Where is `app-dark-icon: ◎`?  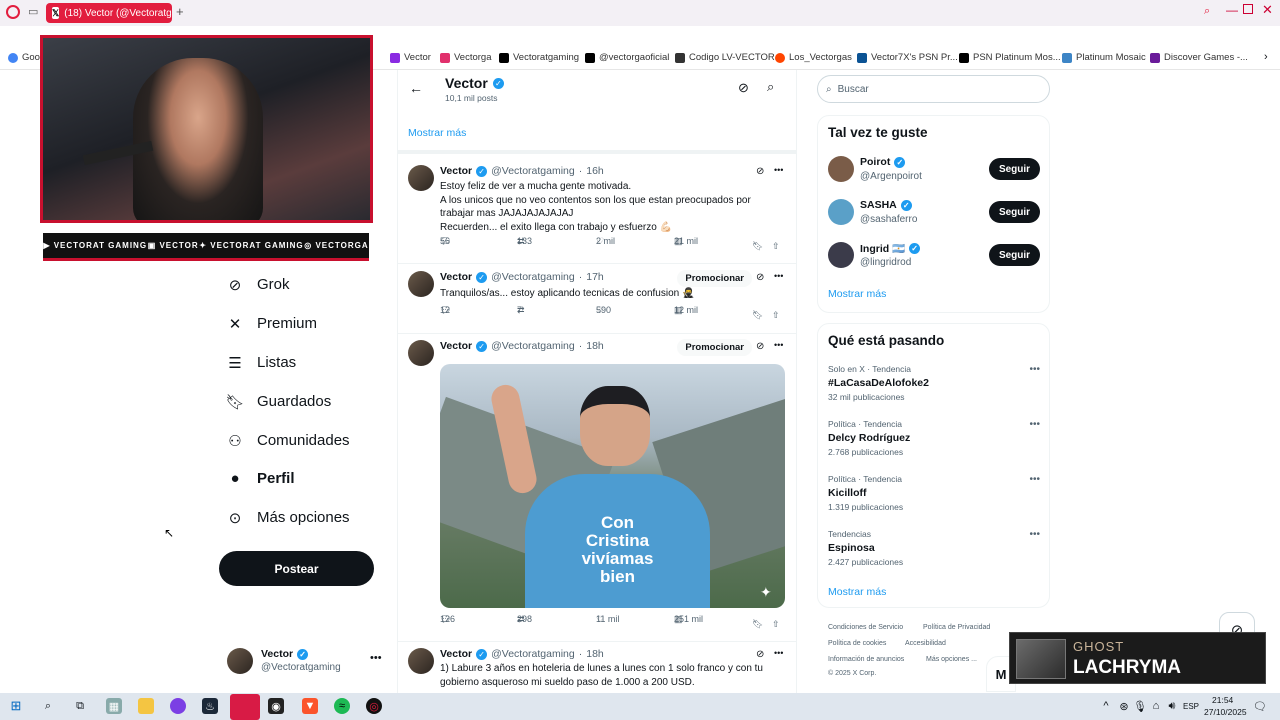
app-dark-icon: ◎ is located at coordinates (374, 706).